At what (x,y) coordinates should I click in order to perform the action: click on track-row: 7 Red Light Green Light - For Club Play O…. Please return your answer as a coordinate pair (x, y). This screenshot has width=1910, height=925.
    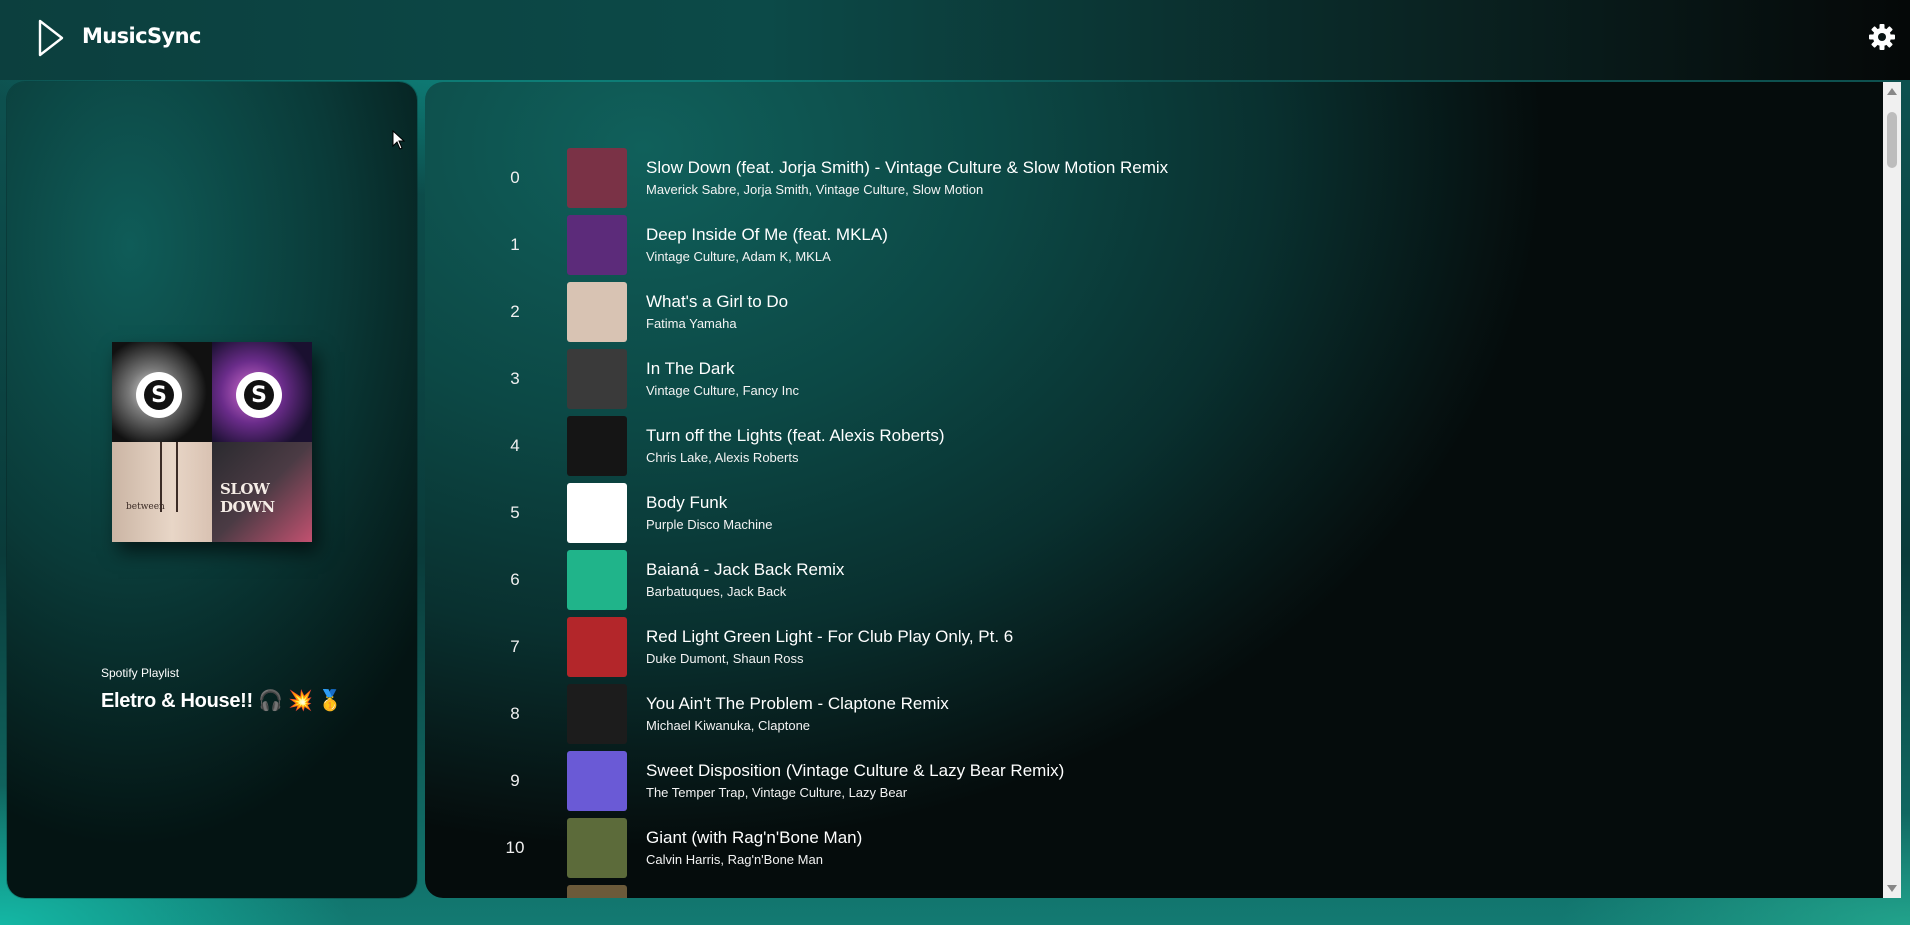
    Looking at the image, I should click on (1135, 648).